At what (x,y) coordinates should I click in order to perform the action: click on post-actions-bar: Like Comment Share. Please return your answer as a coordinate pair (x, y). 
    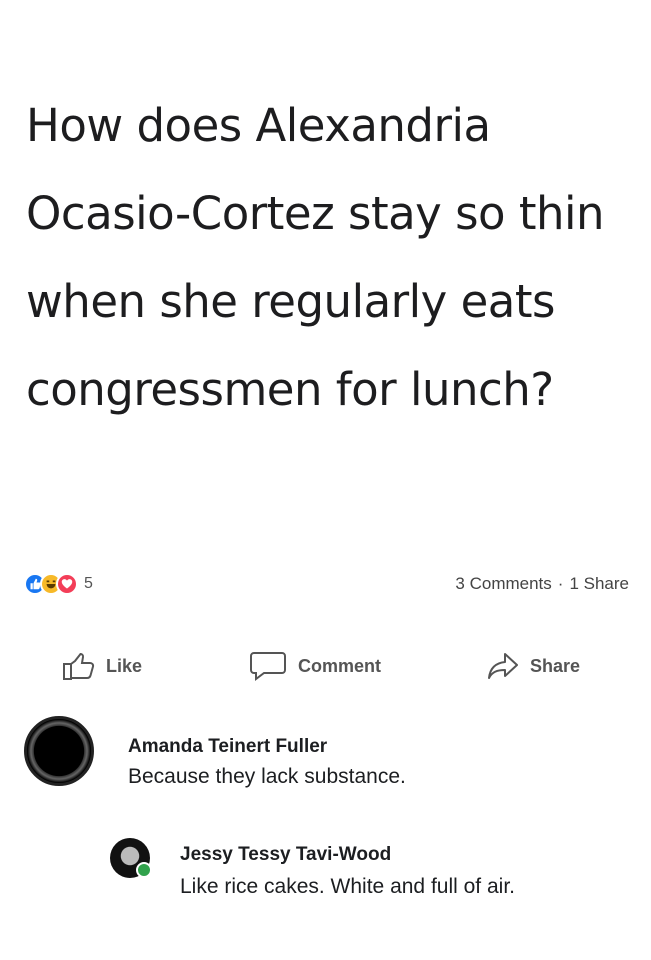
    Looking at the image, I should click on (325, 666).